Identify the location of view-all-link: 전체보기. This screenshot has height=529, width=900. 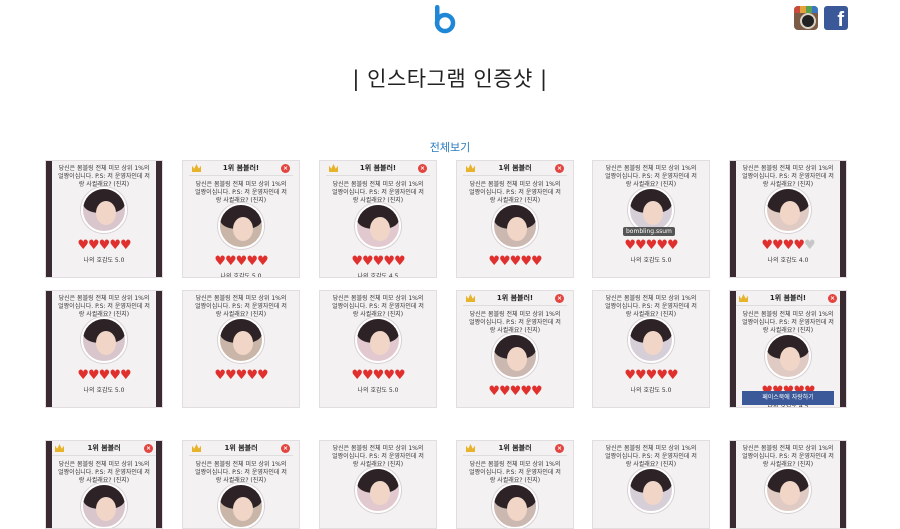
(450, 147).